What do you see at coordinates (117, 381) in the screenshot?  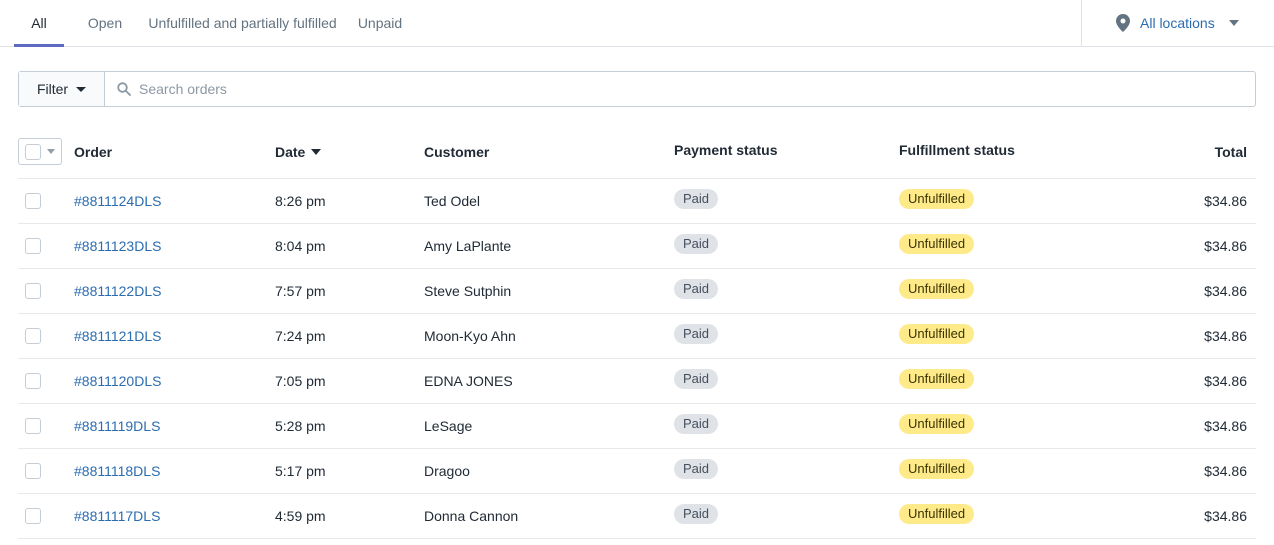 I see `order-link: #8811120DLS` at bounding box center [117, 381].